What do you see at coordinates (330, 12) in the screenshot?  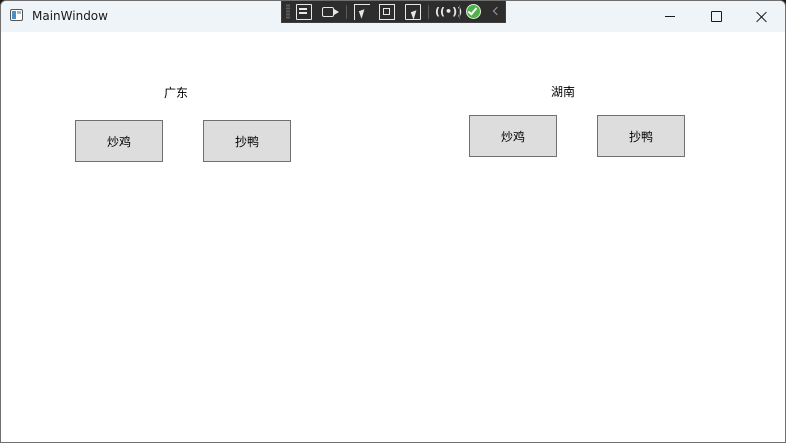 I see `record-icon` at bounding box center [330, 12].